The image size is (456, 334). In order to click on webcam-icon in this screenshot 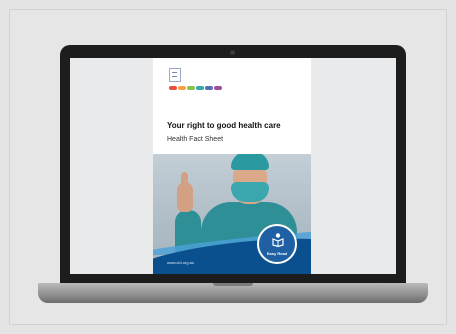, I will do `click(232, 52)`.